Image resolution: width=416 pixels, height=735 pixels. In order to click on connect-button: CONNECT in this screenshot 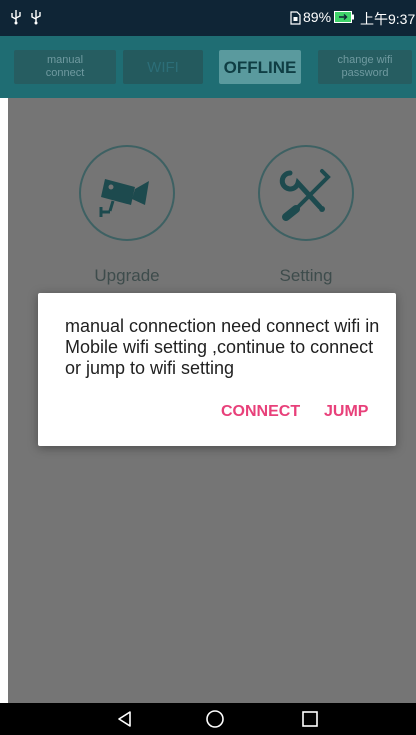, I will do `click(260, 412)`.